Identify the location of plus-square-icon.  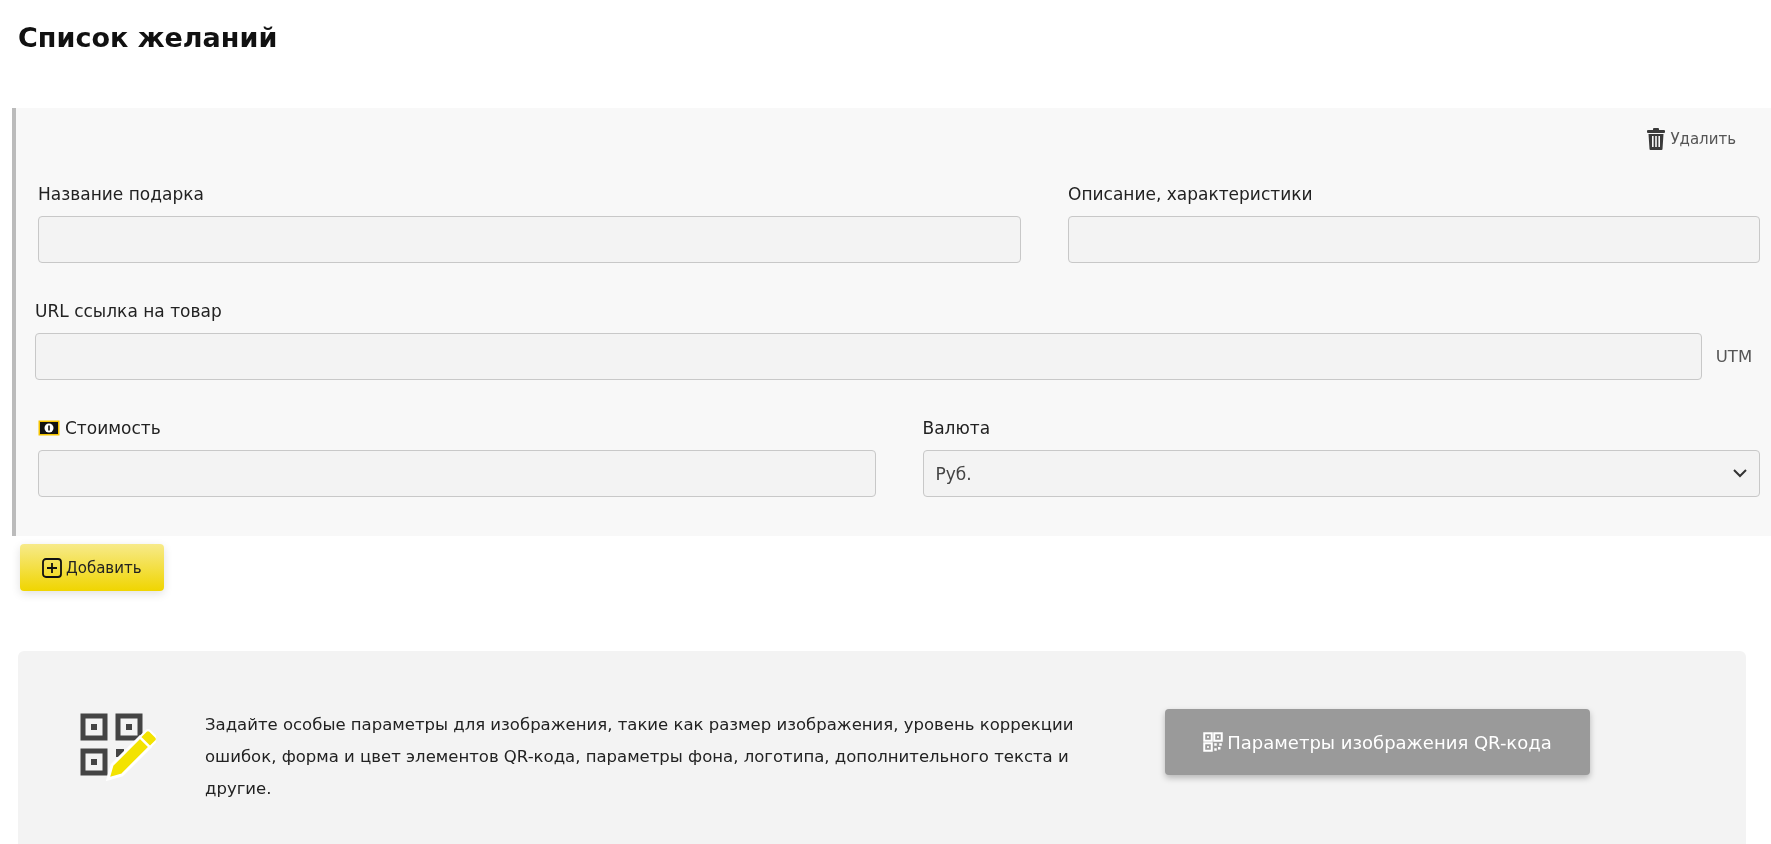
(52, 567).